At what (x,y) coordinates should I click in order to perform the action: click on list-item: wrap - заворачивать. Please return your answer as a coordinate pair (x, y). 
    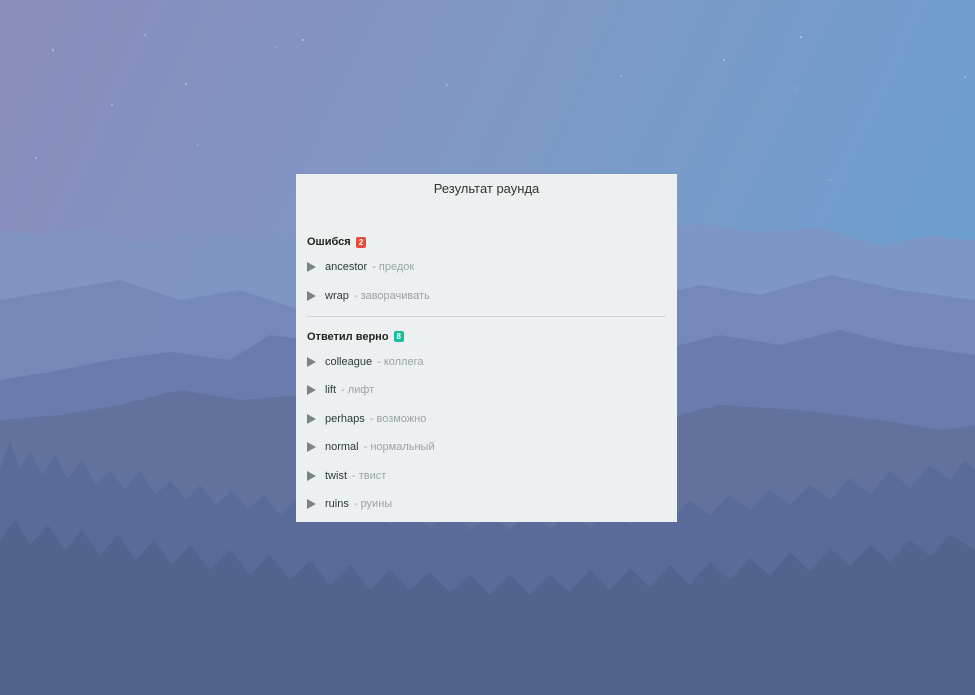
    Looking at the image, I should click on (486, 295).